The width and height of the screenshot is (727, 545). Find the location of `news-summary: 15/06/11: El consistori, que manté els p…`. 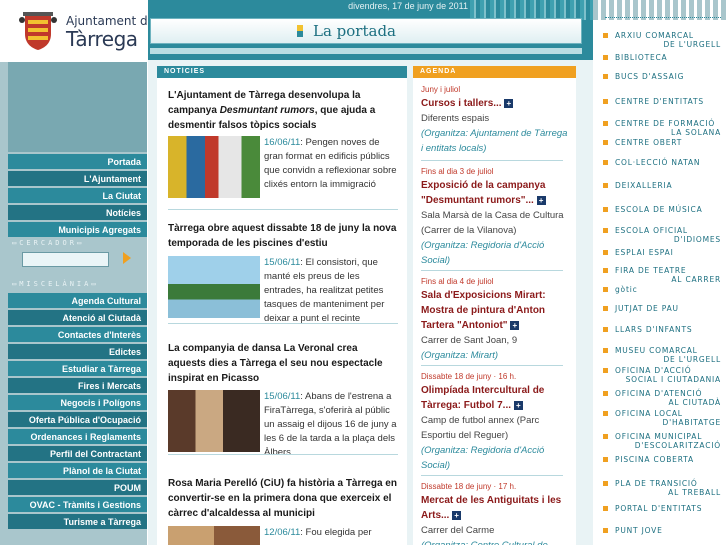

news-summary: 15/06/11: El consistori, que manté els p… is located at coordinates (331, 291).